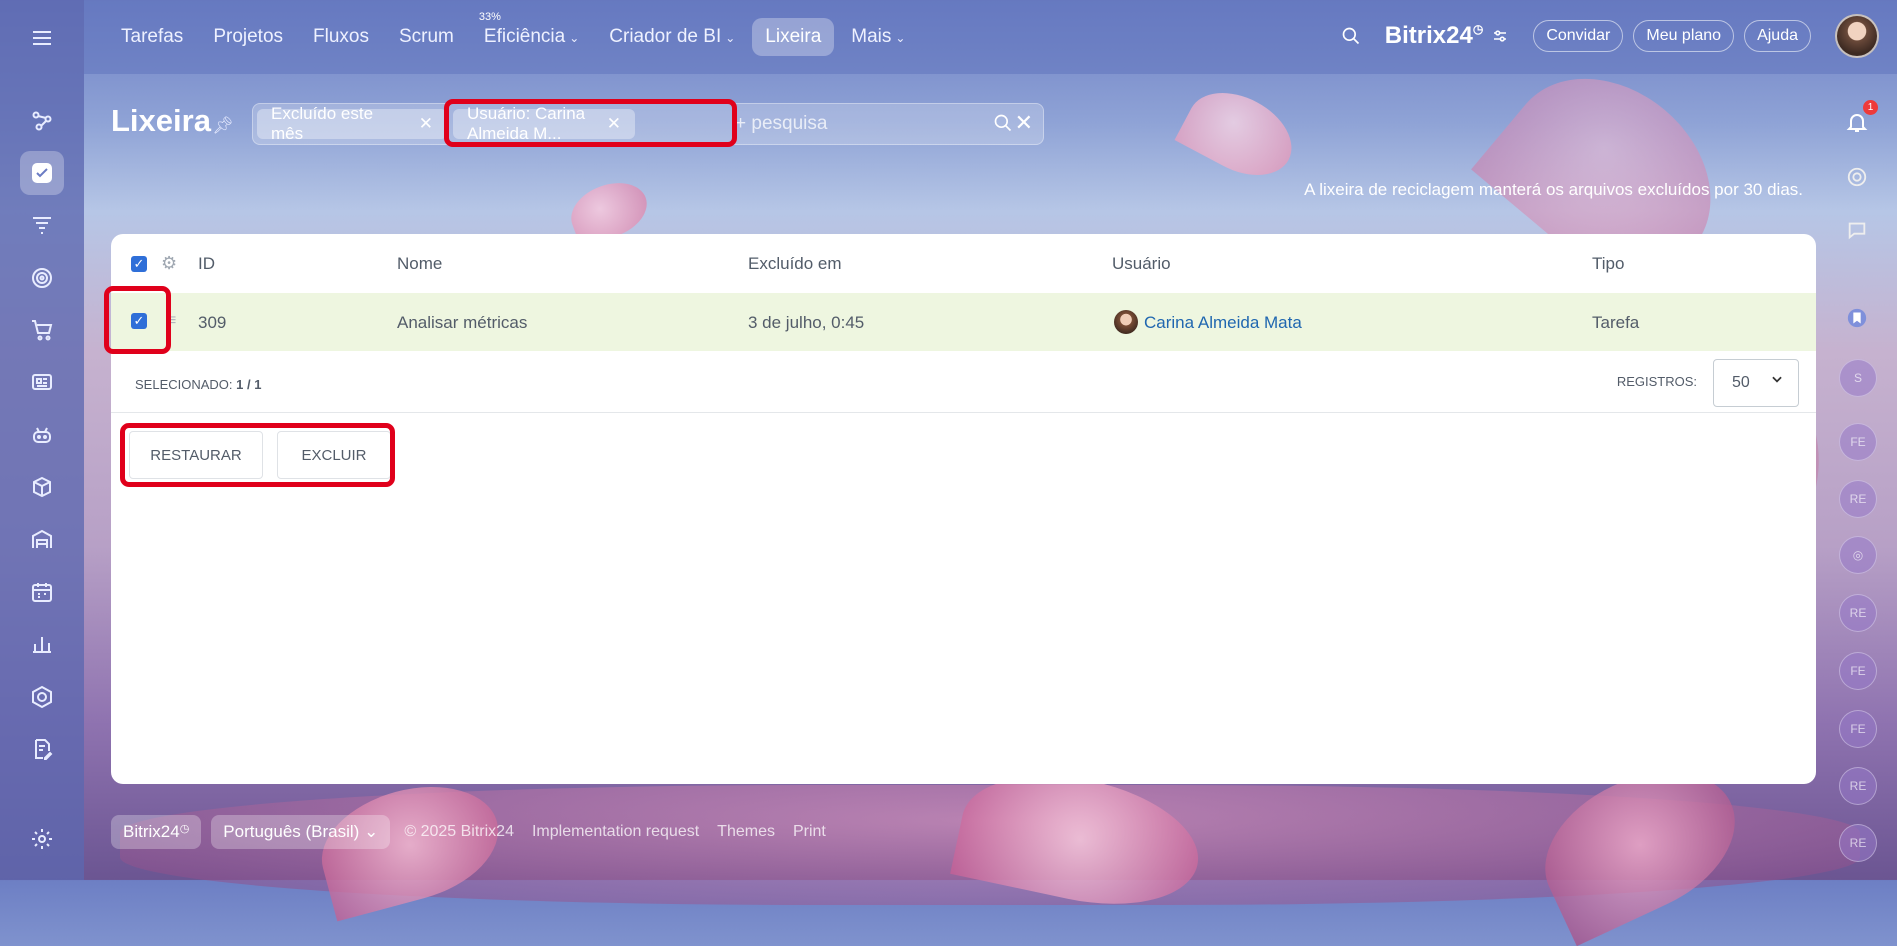 The width and height of the screenshot is (1897, 946). I want to click on column-header-type: Tipo, so click(1608, 264).